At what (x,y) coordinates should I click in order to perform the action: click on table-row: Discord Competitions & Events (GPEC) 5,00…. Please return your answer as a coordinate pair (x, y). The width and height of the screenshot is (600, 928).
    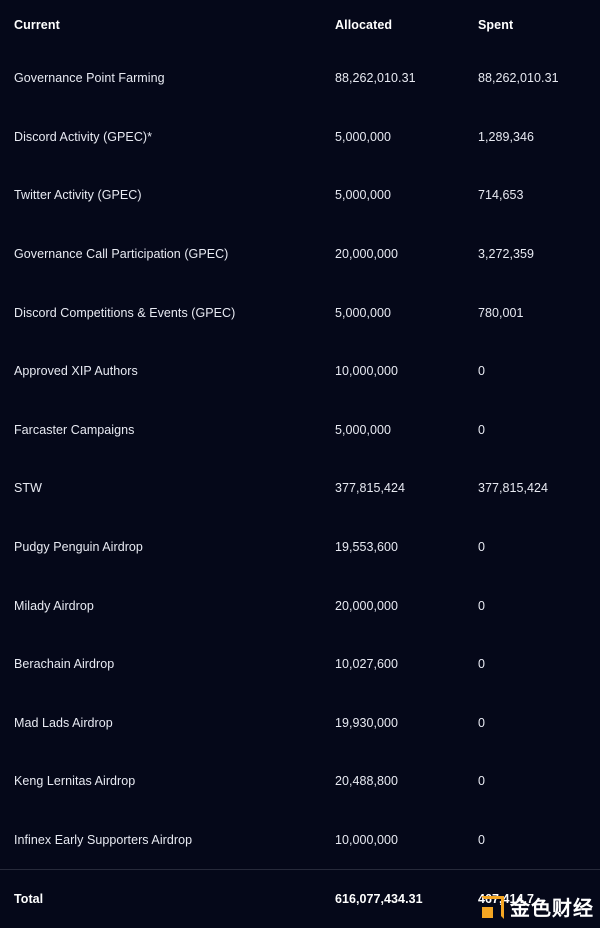
    Looking at the image, I should click on (300, 312).